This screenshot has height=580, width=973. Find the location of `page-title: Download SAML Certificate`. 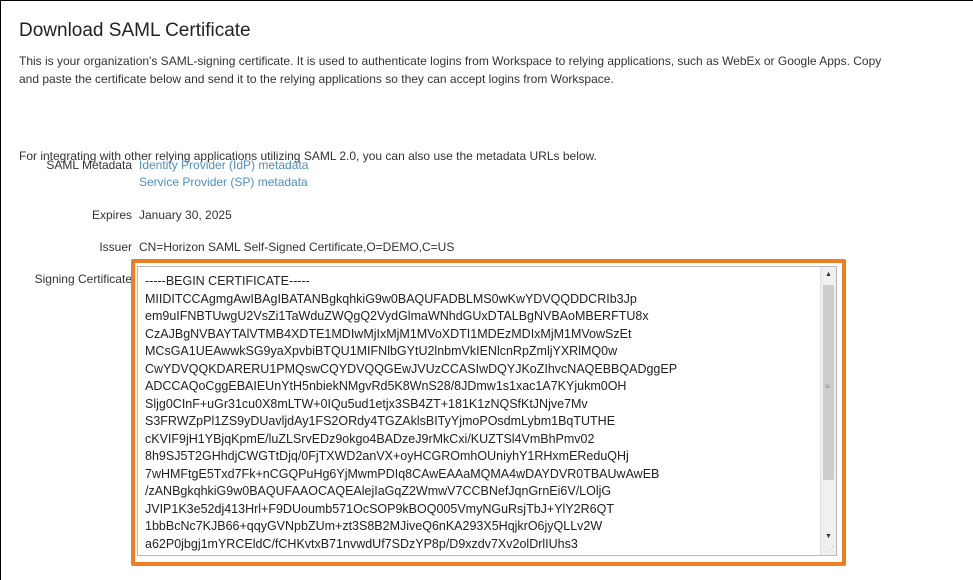

page-title: Download SAML Certificate is located at coordinates (135, 30).